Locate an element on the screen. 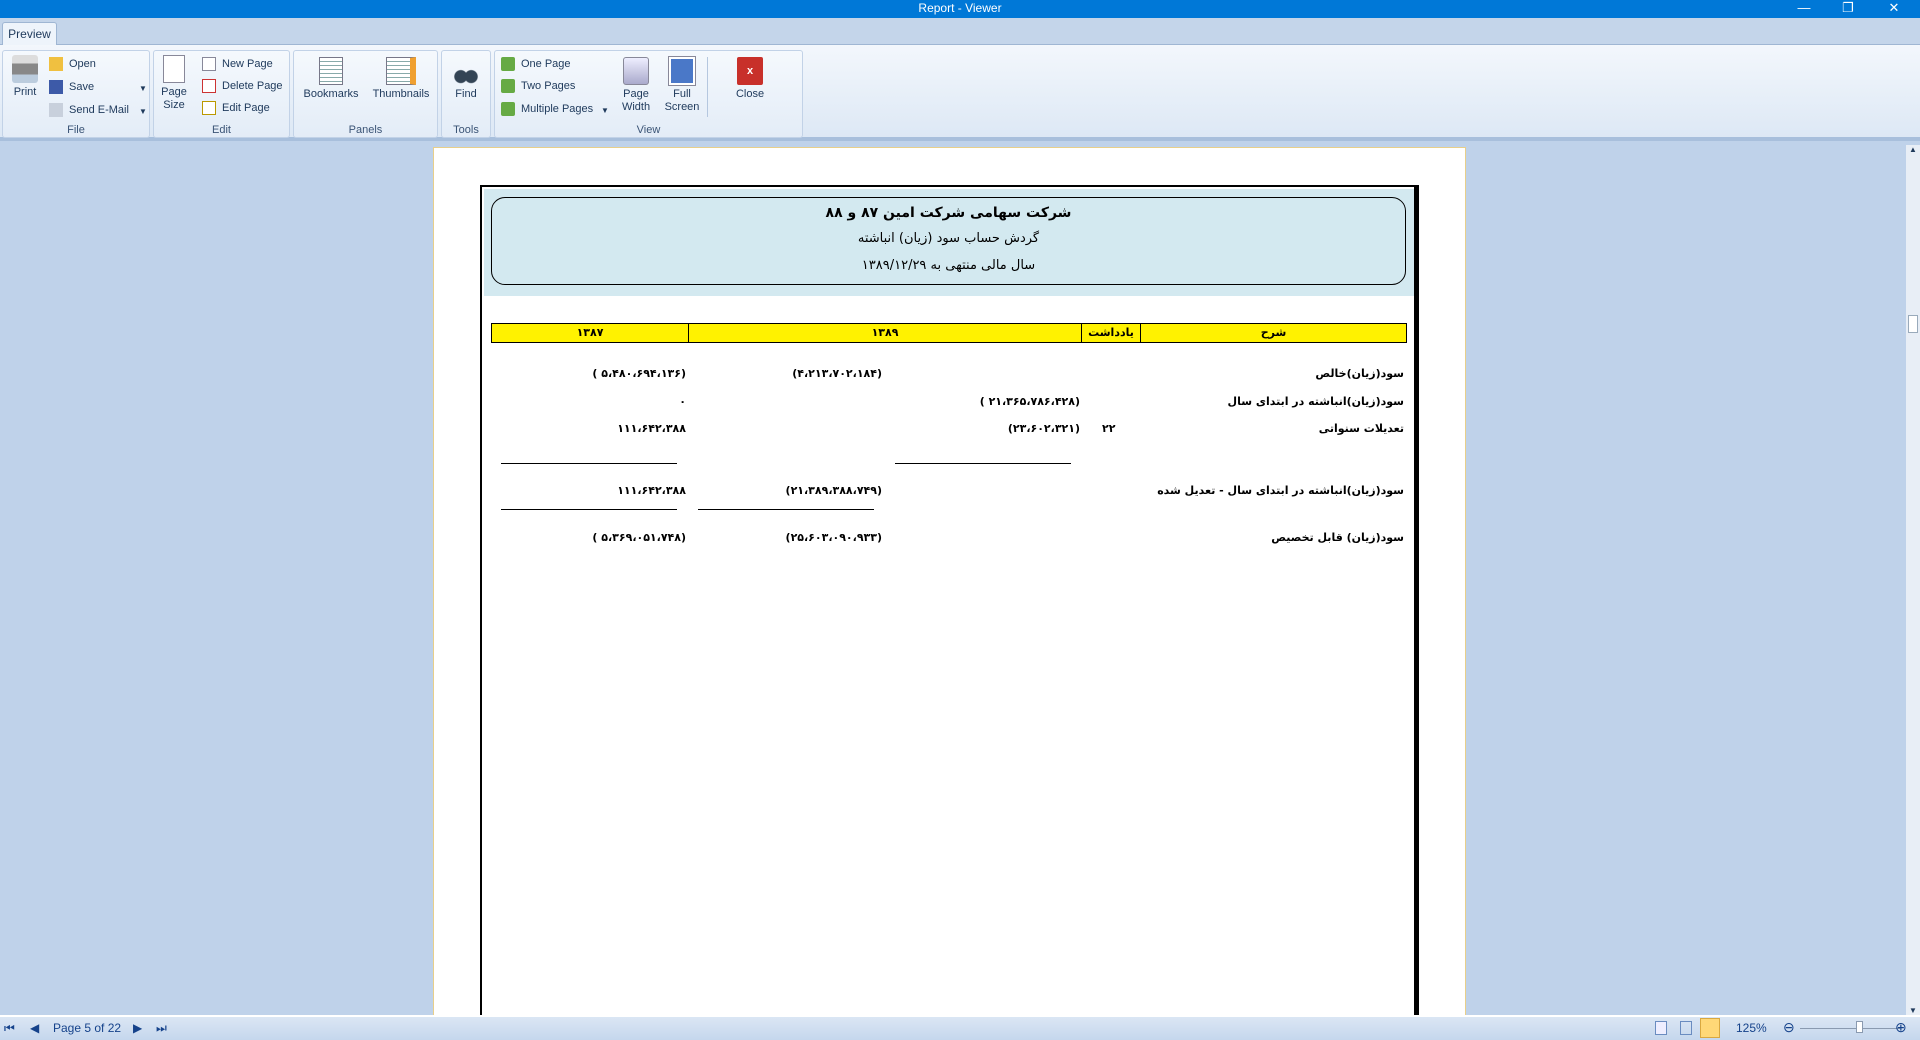  group-label: Edit is located at coordinates (221, 130).